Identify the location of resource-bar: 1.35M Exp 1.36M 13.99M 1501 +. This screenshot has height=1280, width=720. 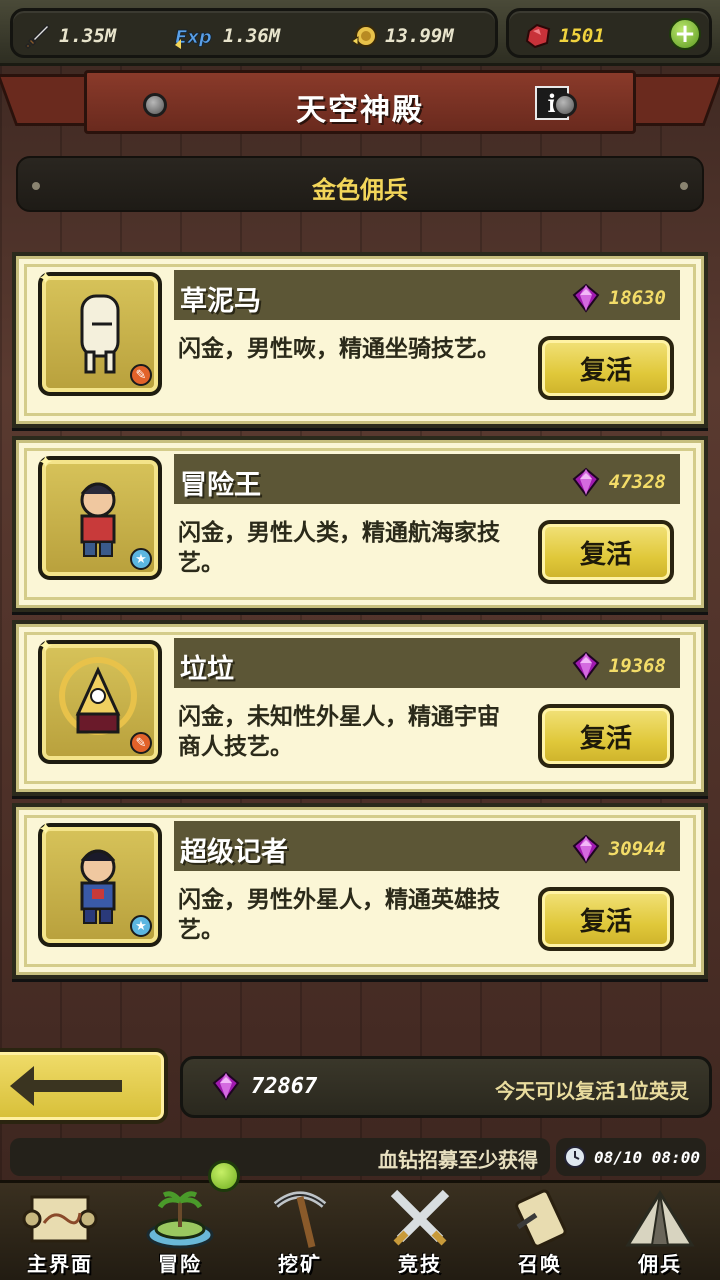
(360, 33).